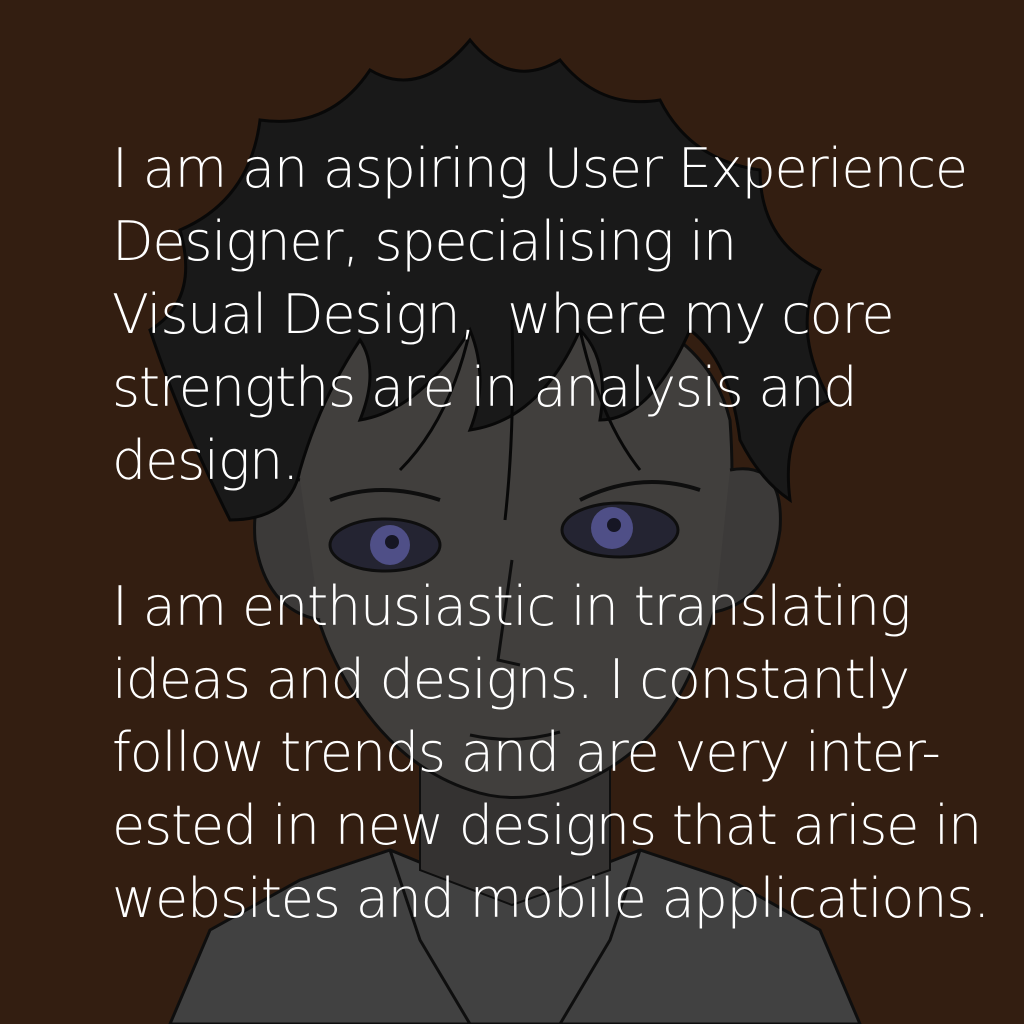 This screenshot has width=1024, height=1024. I want to click on bio-line: I am enthusiastic in translating, so click(511, 606).